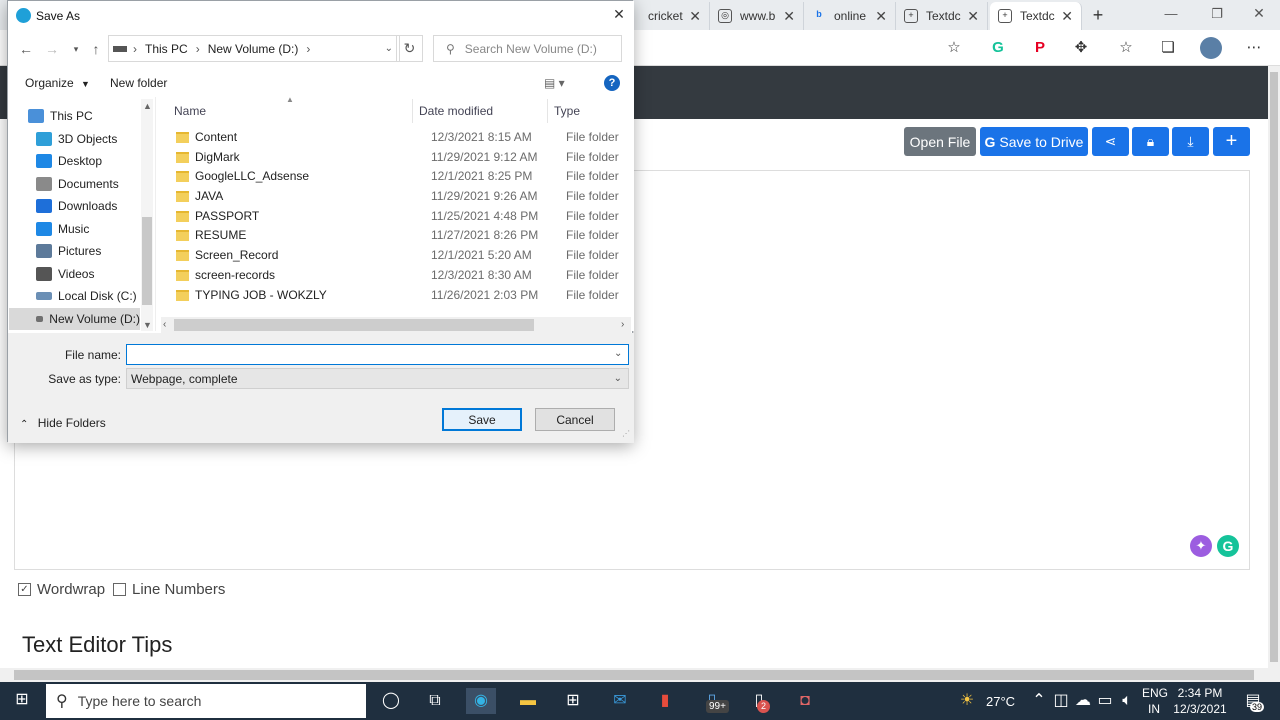 This screenshot has width=1280, height=720. What do you see at coordinates (1231, 141) in the screenshot?
I see `add-button: +` at bounding box center [1231, 141].